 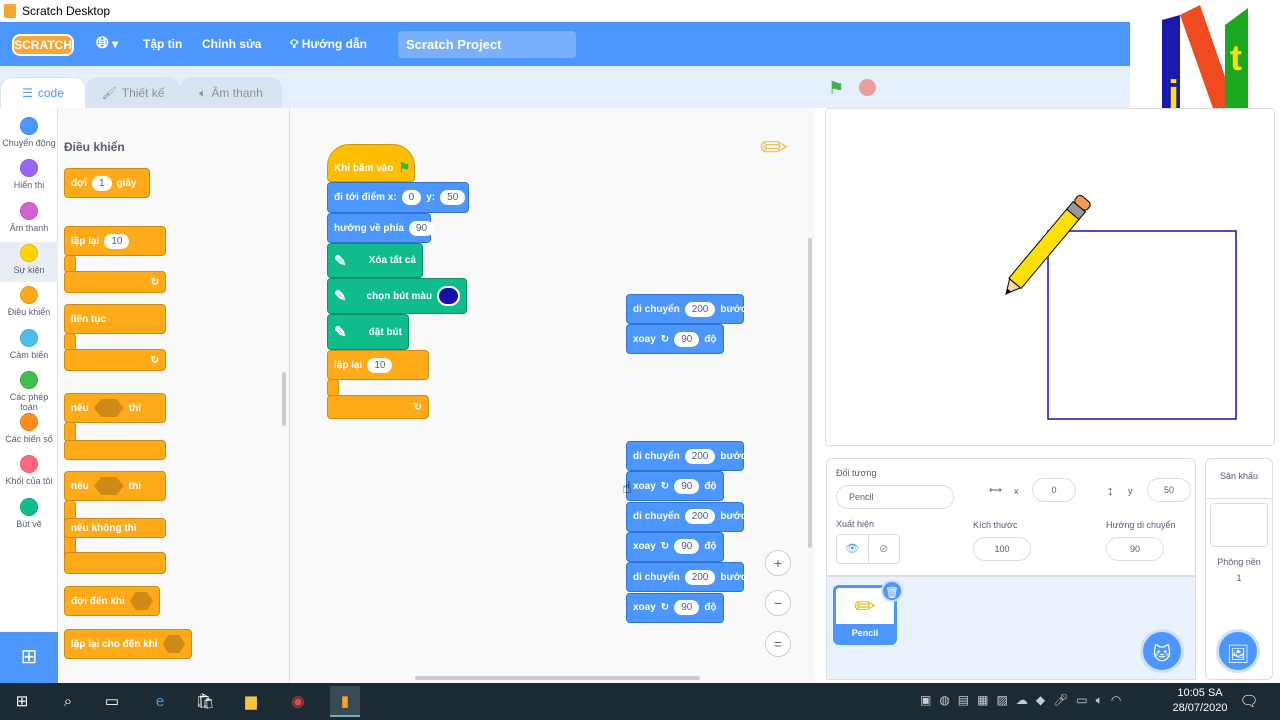 What do you see at coordinates (381, 228) in the screenshot?
I see `block-point-direction: hướng về phía 90` at bounding box center [381, 228].